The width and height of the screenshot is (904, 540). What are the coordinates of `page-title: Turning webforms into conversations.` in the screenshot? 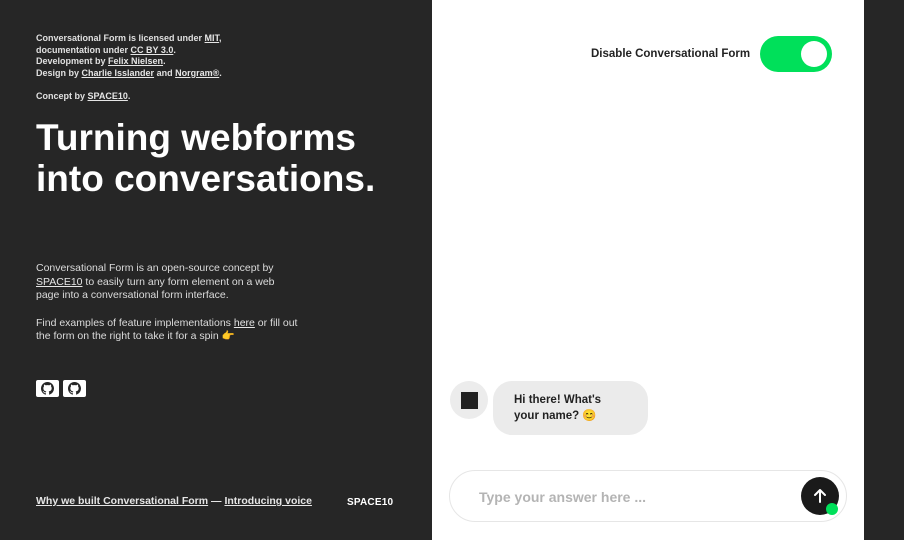 It's located at (206, 158).